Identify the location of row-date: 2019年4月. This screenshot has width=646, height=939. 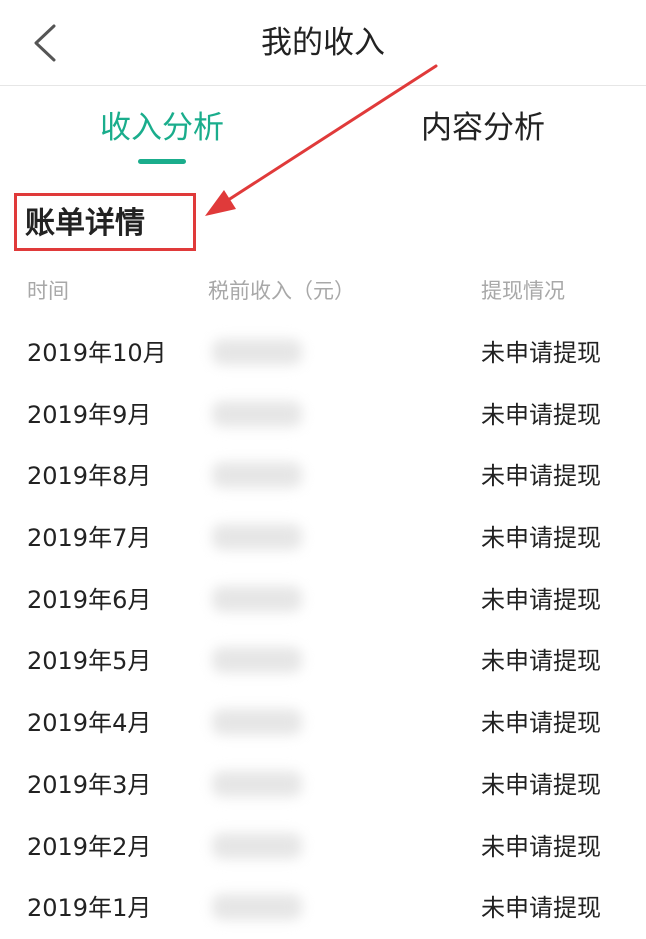
(89, 723).